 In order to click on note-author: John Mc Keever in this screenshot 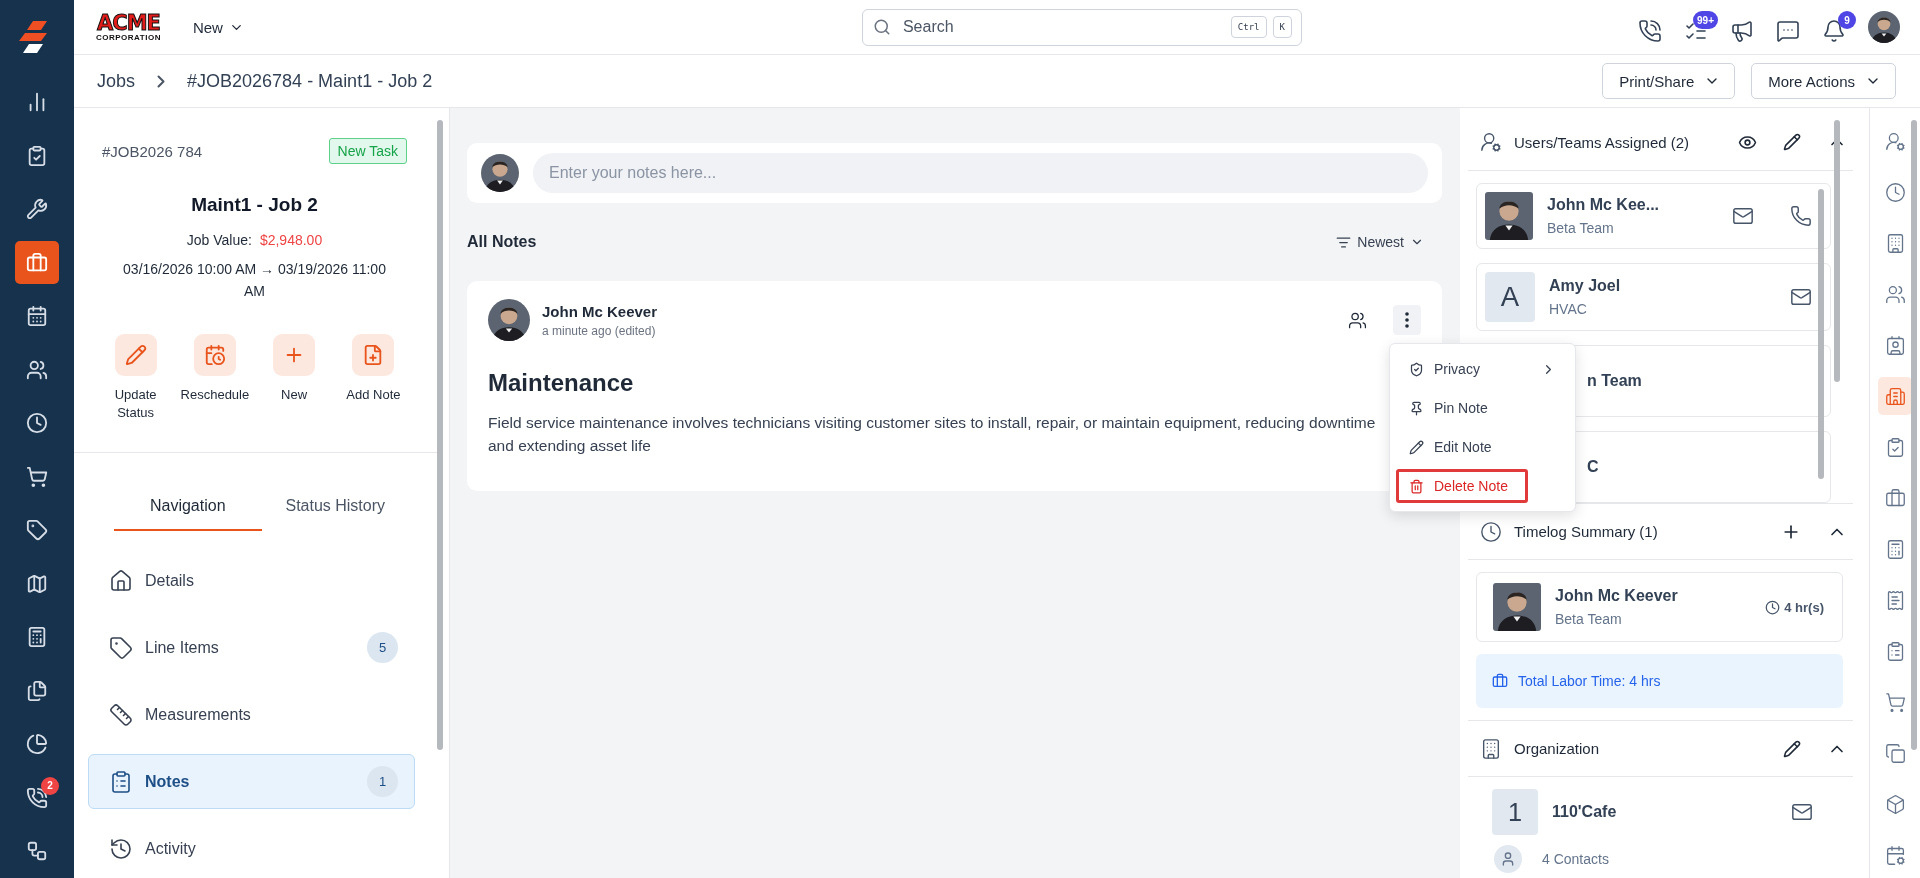, I will do `click(600, 311)`.